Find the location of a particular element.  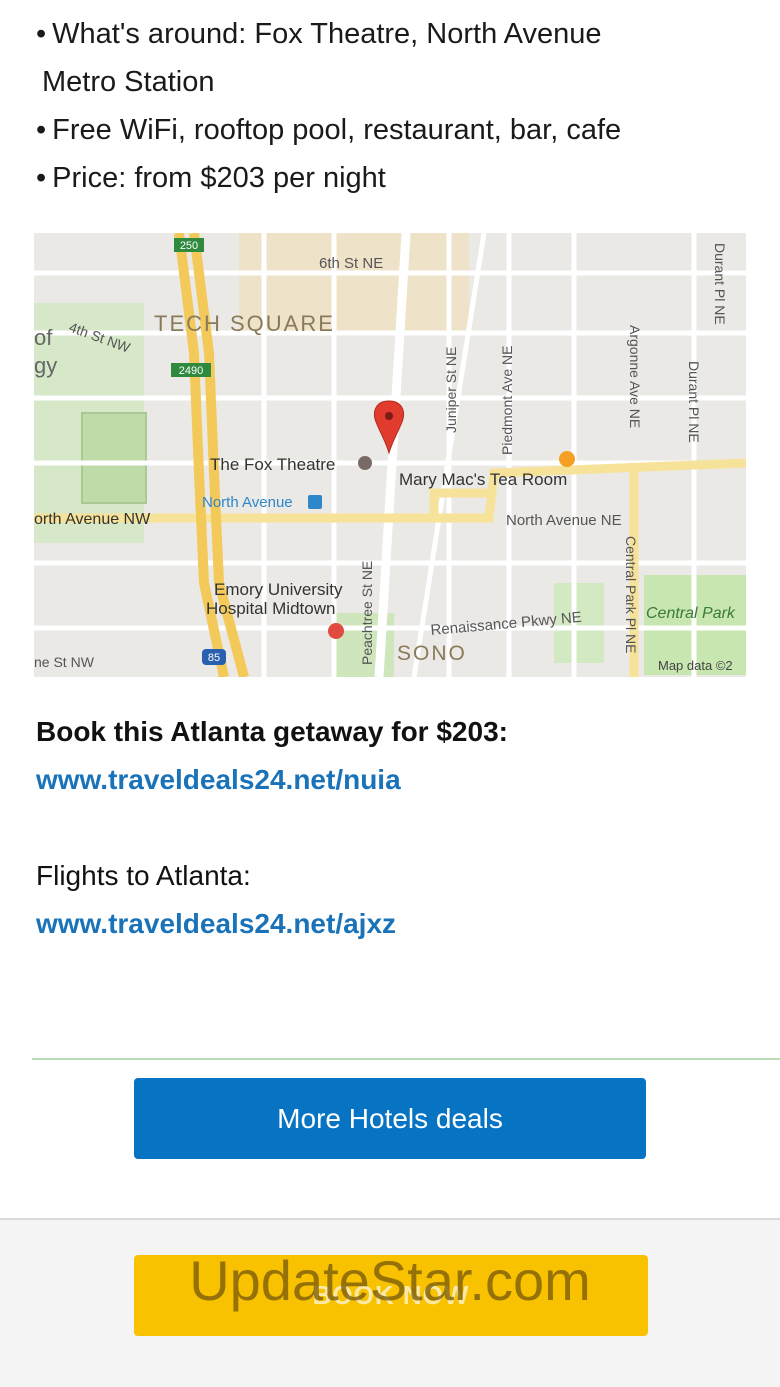

svg-text: 250 is located at coordinates (189, 246).